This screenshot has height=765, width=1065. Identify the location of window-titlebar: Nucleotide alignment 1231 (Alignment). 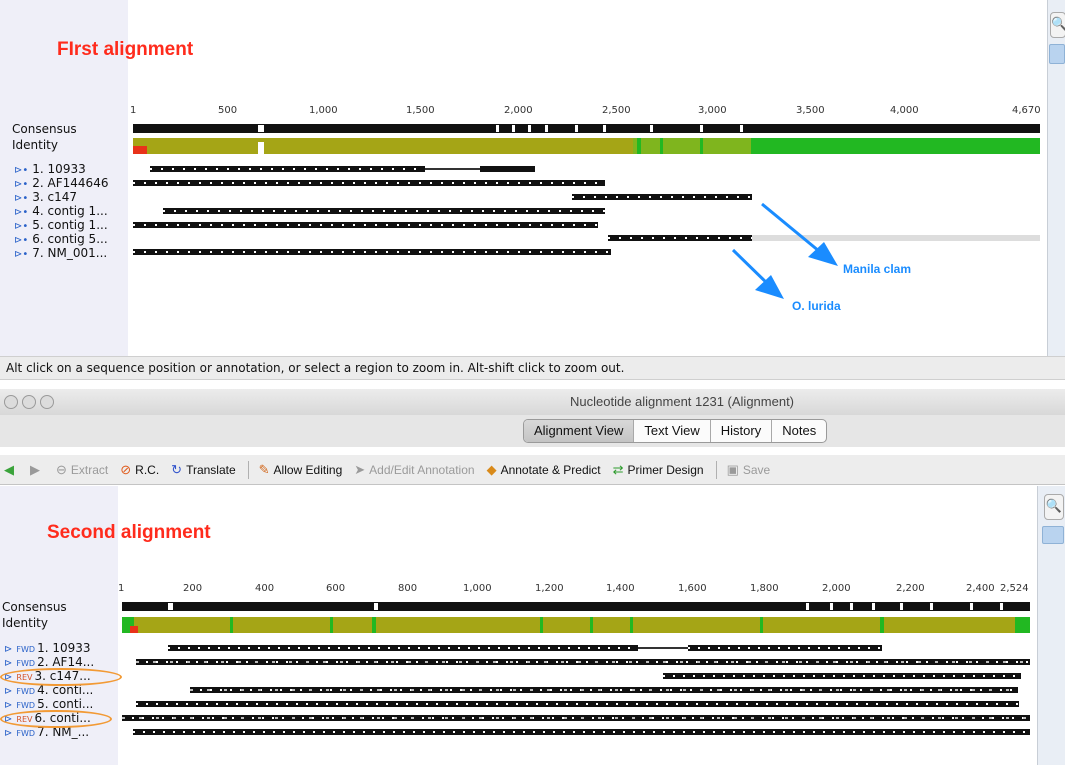
(532, 402).